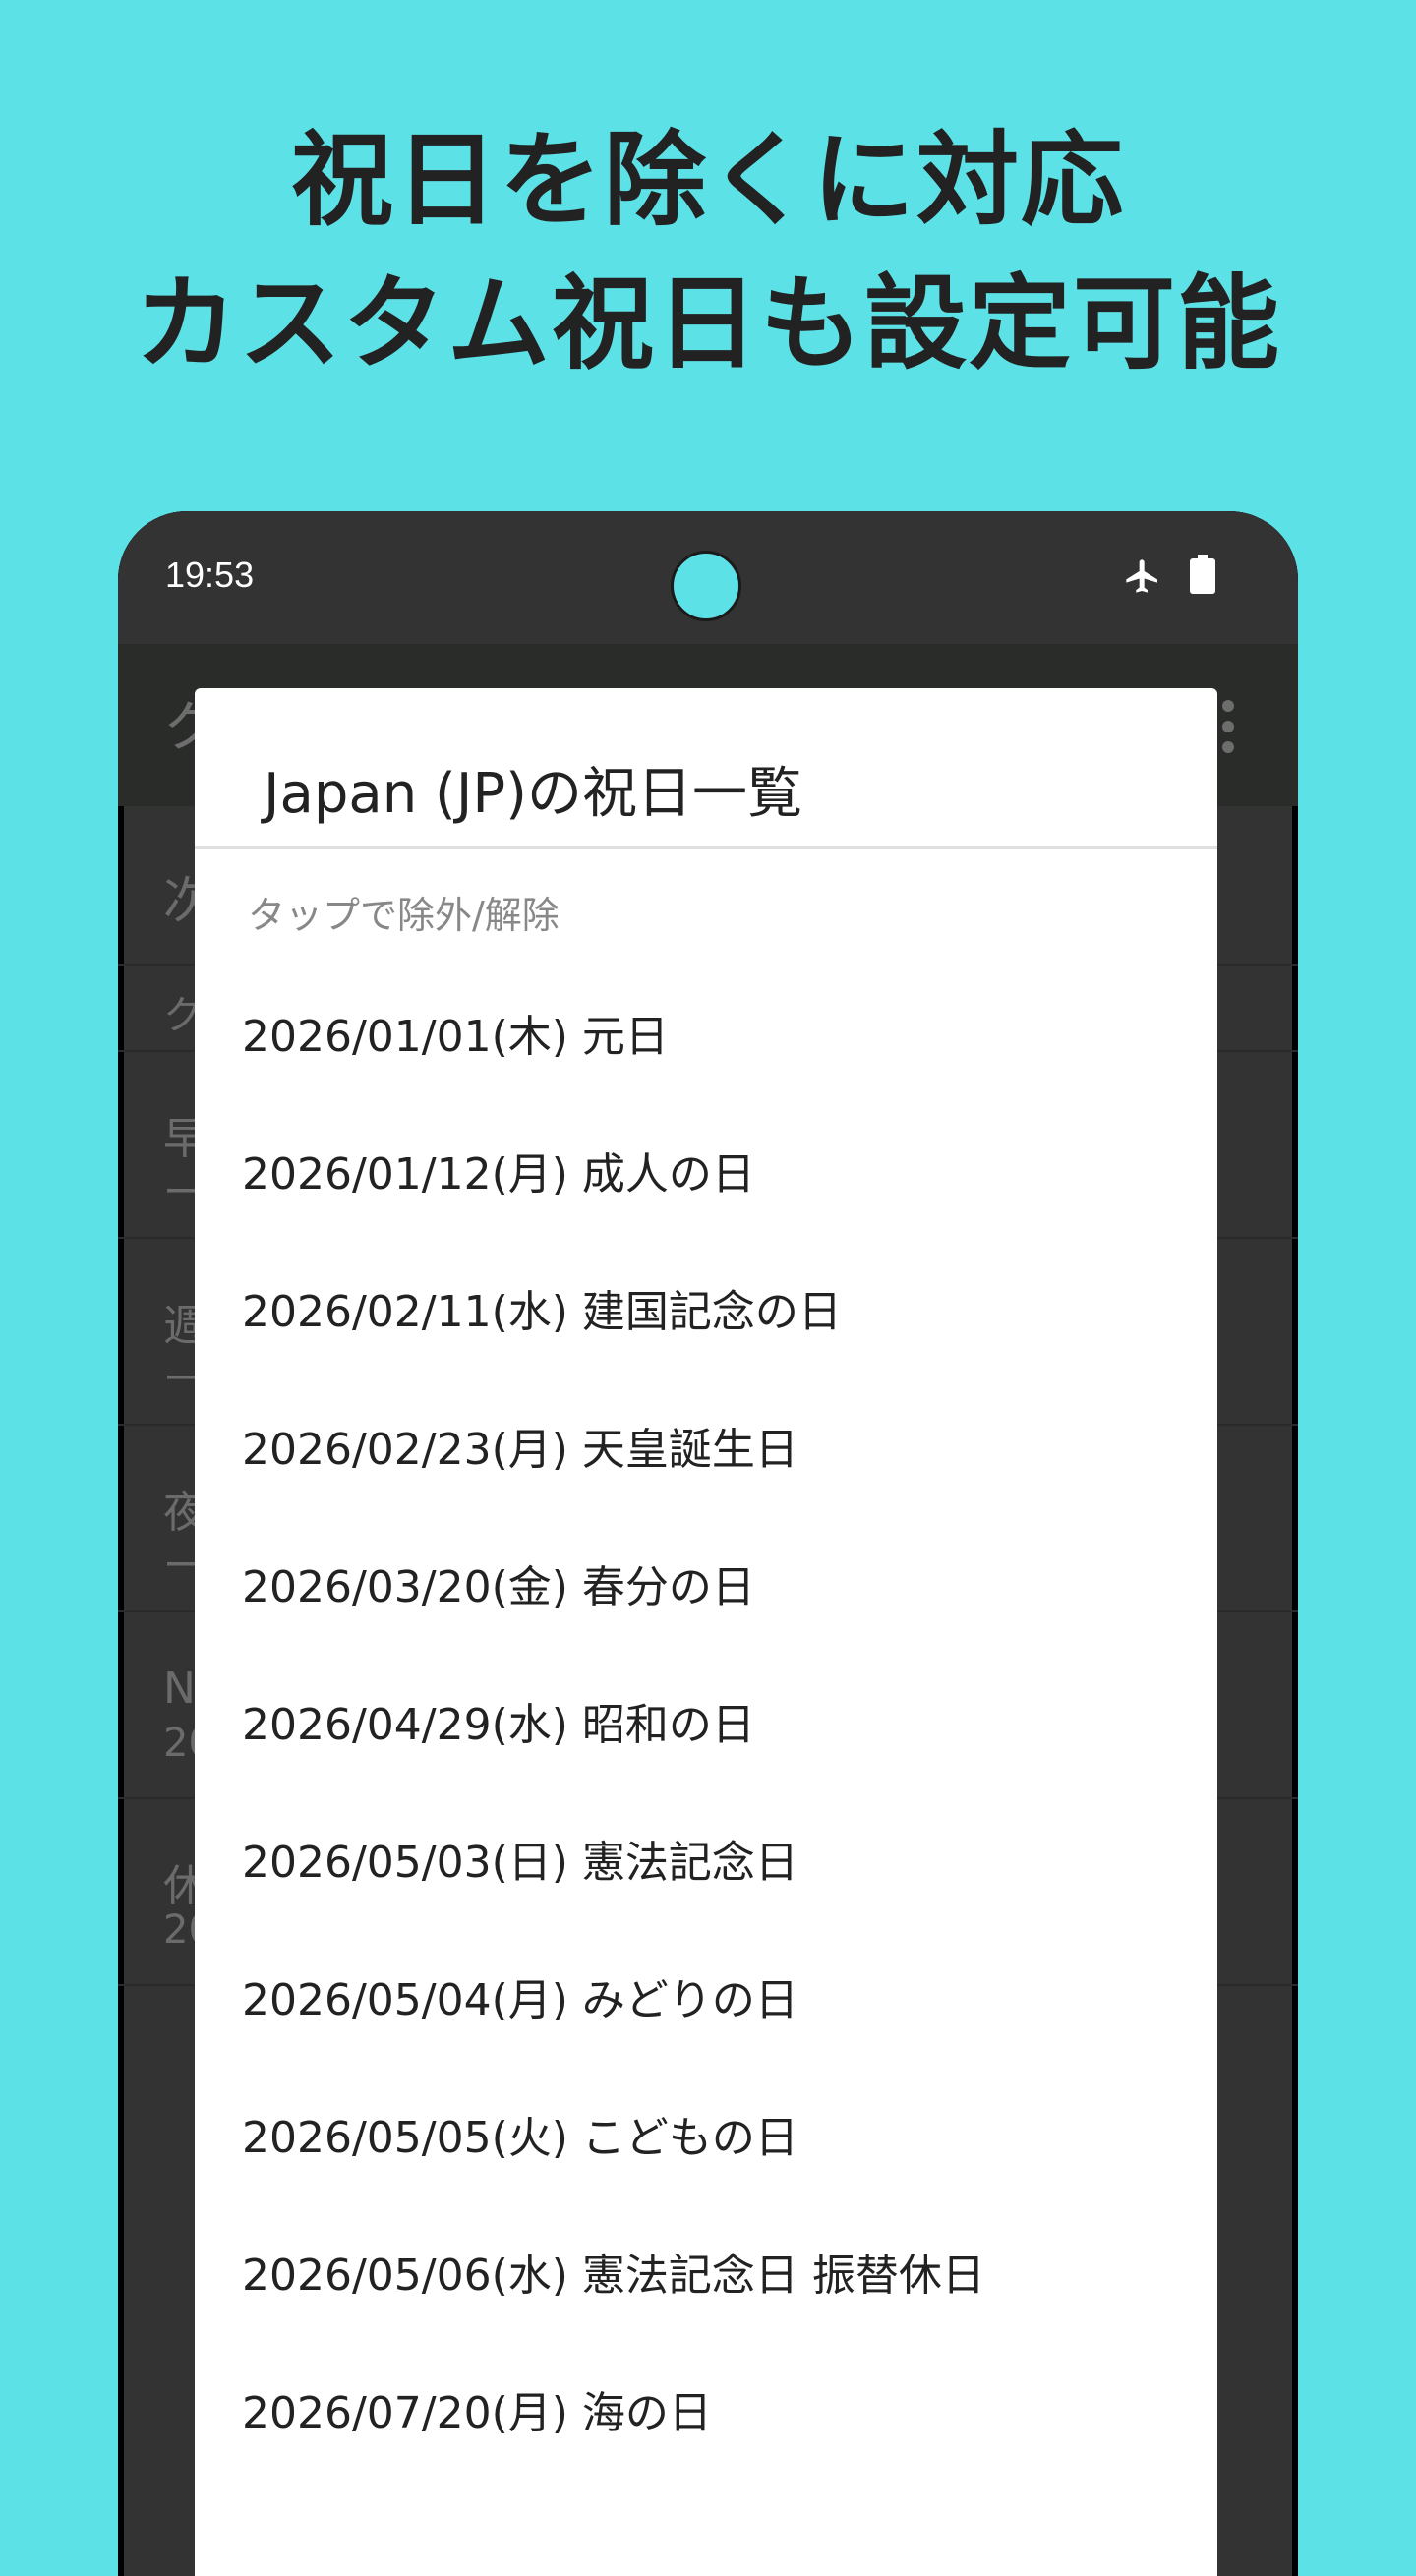 The height and width of the screenshot is (2576, 1416). Describe the element at coordinates (404, 915) in the screenshot. I see `dialog-hint: タップで除外/解除` at that location.